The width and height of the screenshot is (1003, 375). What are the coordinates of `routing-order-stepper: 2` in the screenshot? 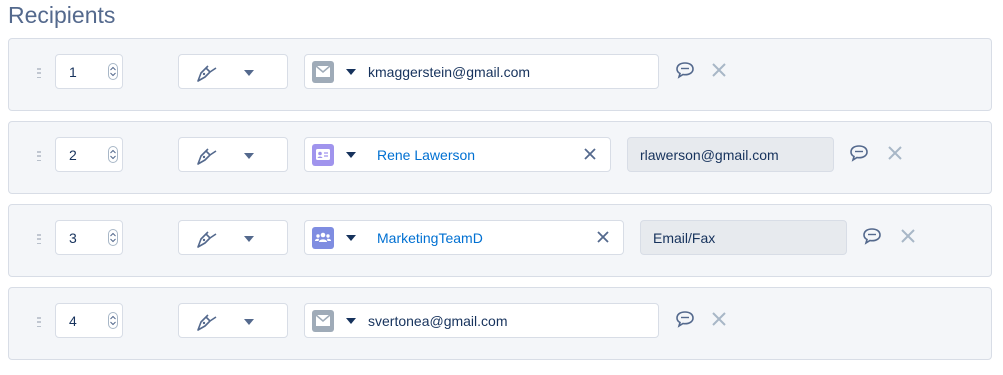 It's located at (89, 154).